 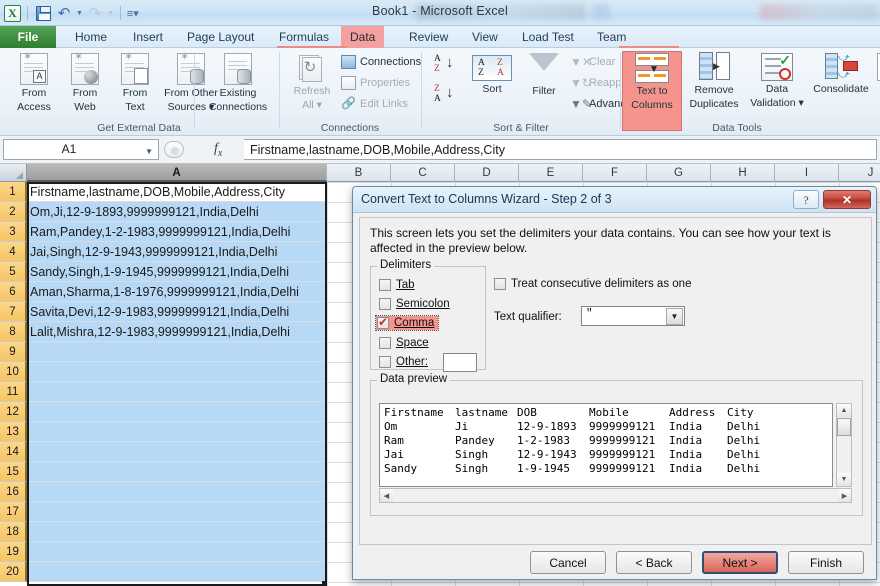 I want to click on row-header-3: 3, so click(x=13, y=232).